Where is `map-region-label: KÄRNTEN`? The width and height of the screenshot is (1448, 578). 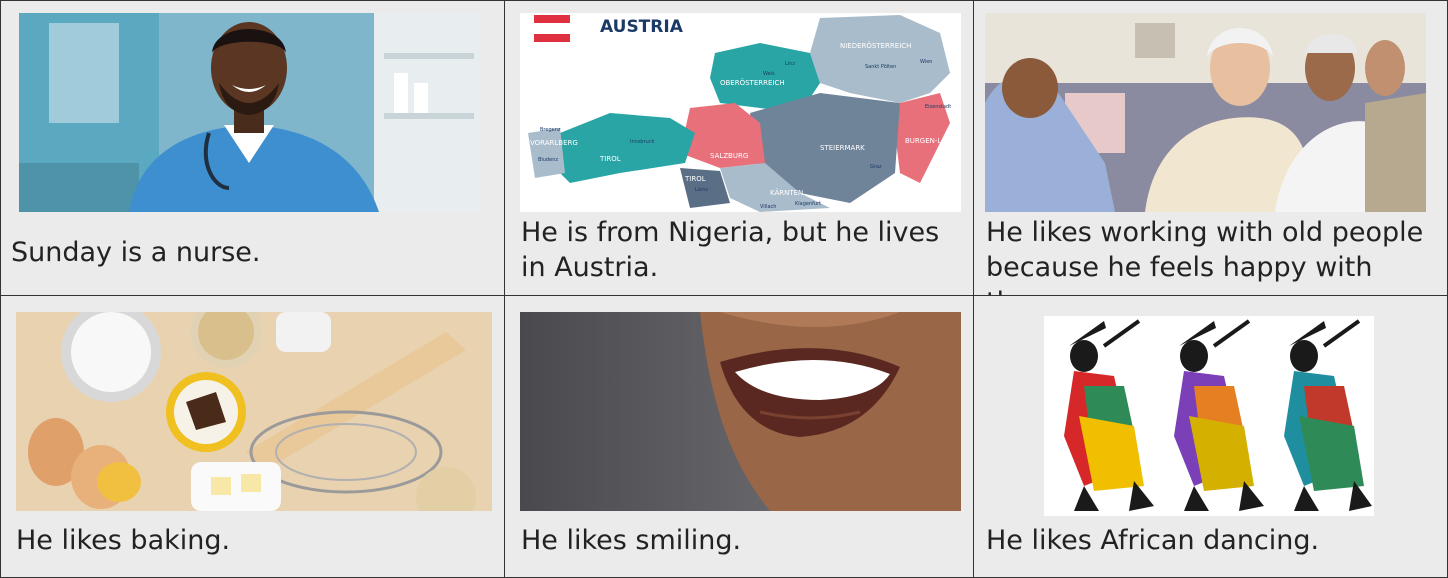 map-region-label: KÄRNTEN is located at coordinates (786, 192).